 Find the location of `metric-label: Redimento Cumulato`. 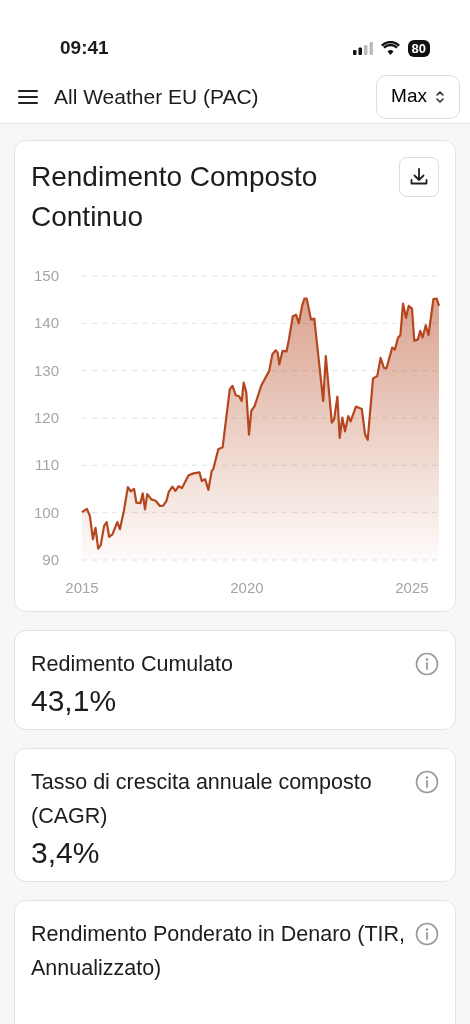

metric-label: Redimento Cumulato is located at coordinates (132, 664).